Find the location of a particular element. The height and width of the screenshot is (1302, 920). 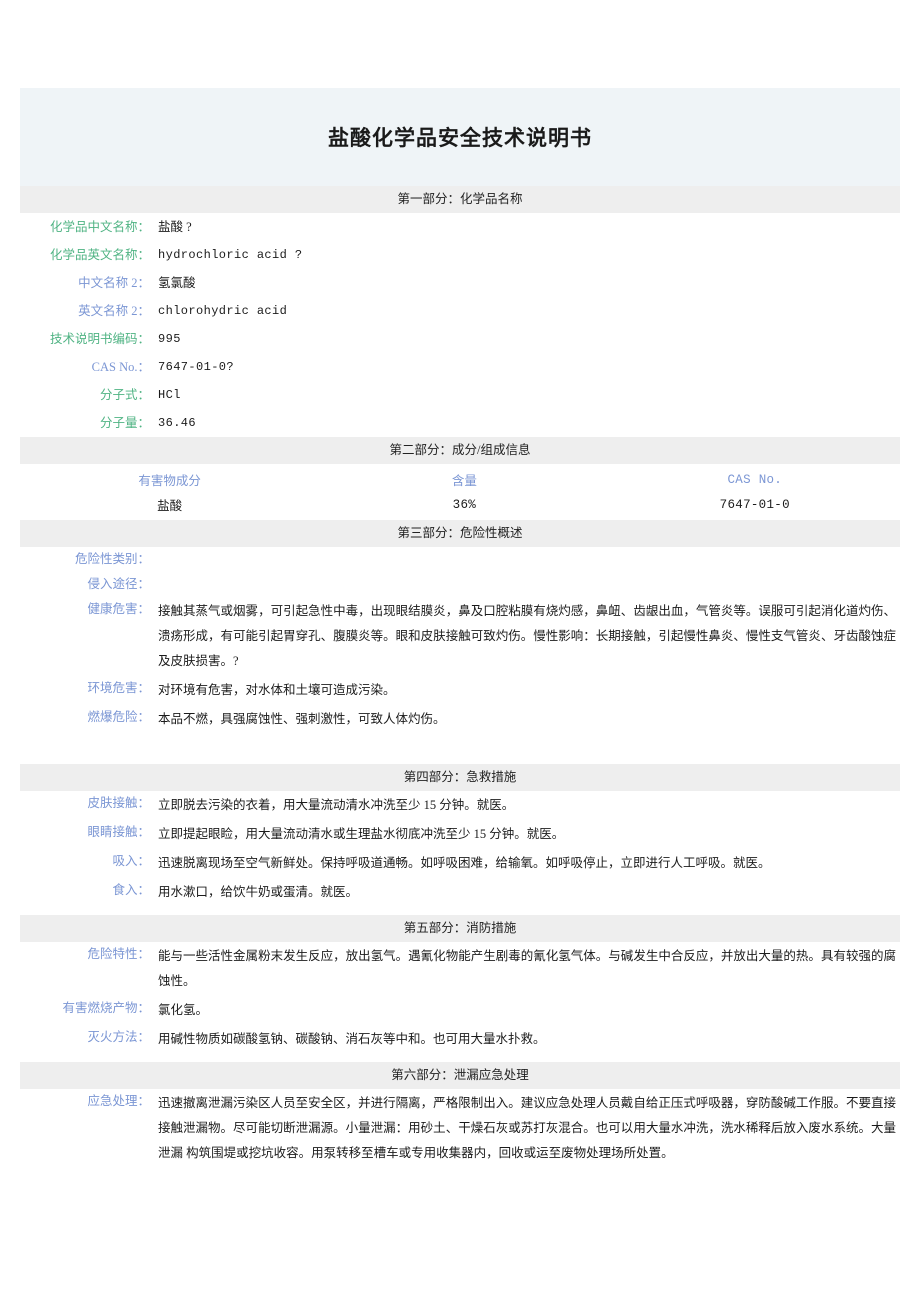

table-row: 盐酸 36% 7647-01-0 is located at coordinates (460, 506).